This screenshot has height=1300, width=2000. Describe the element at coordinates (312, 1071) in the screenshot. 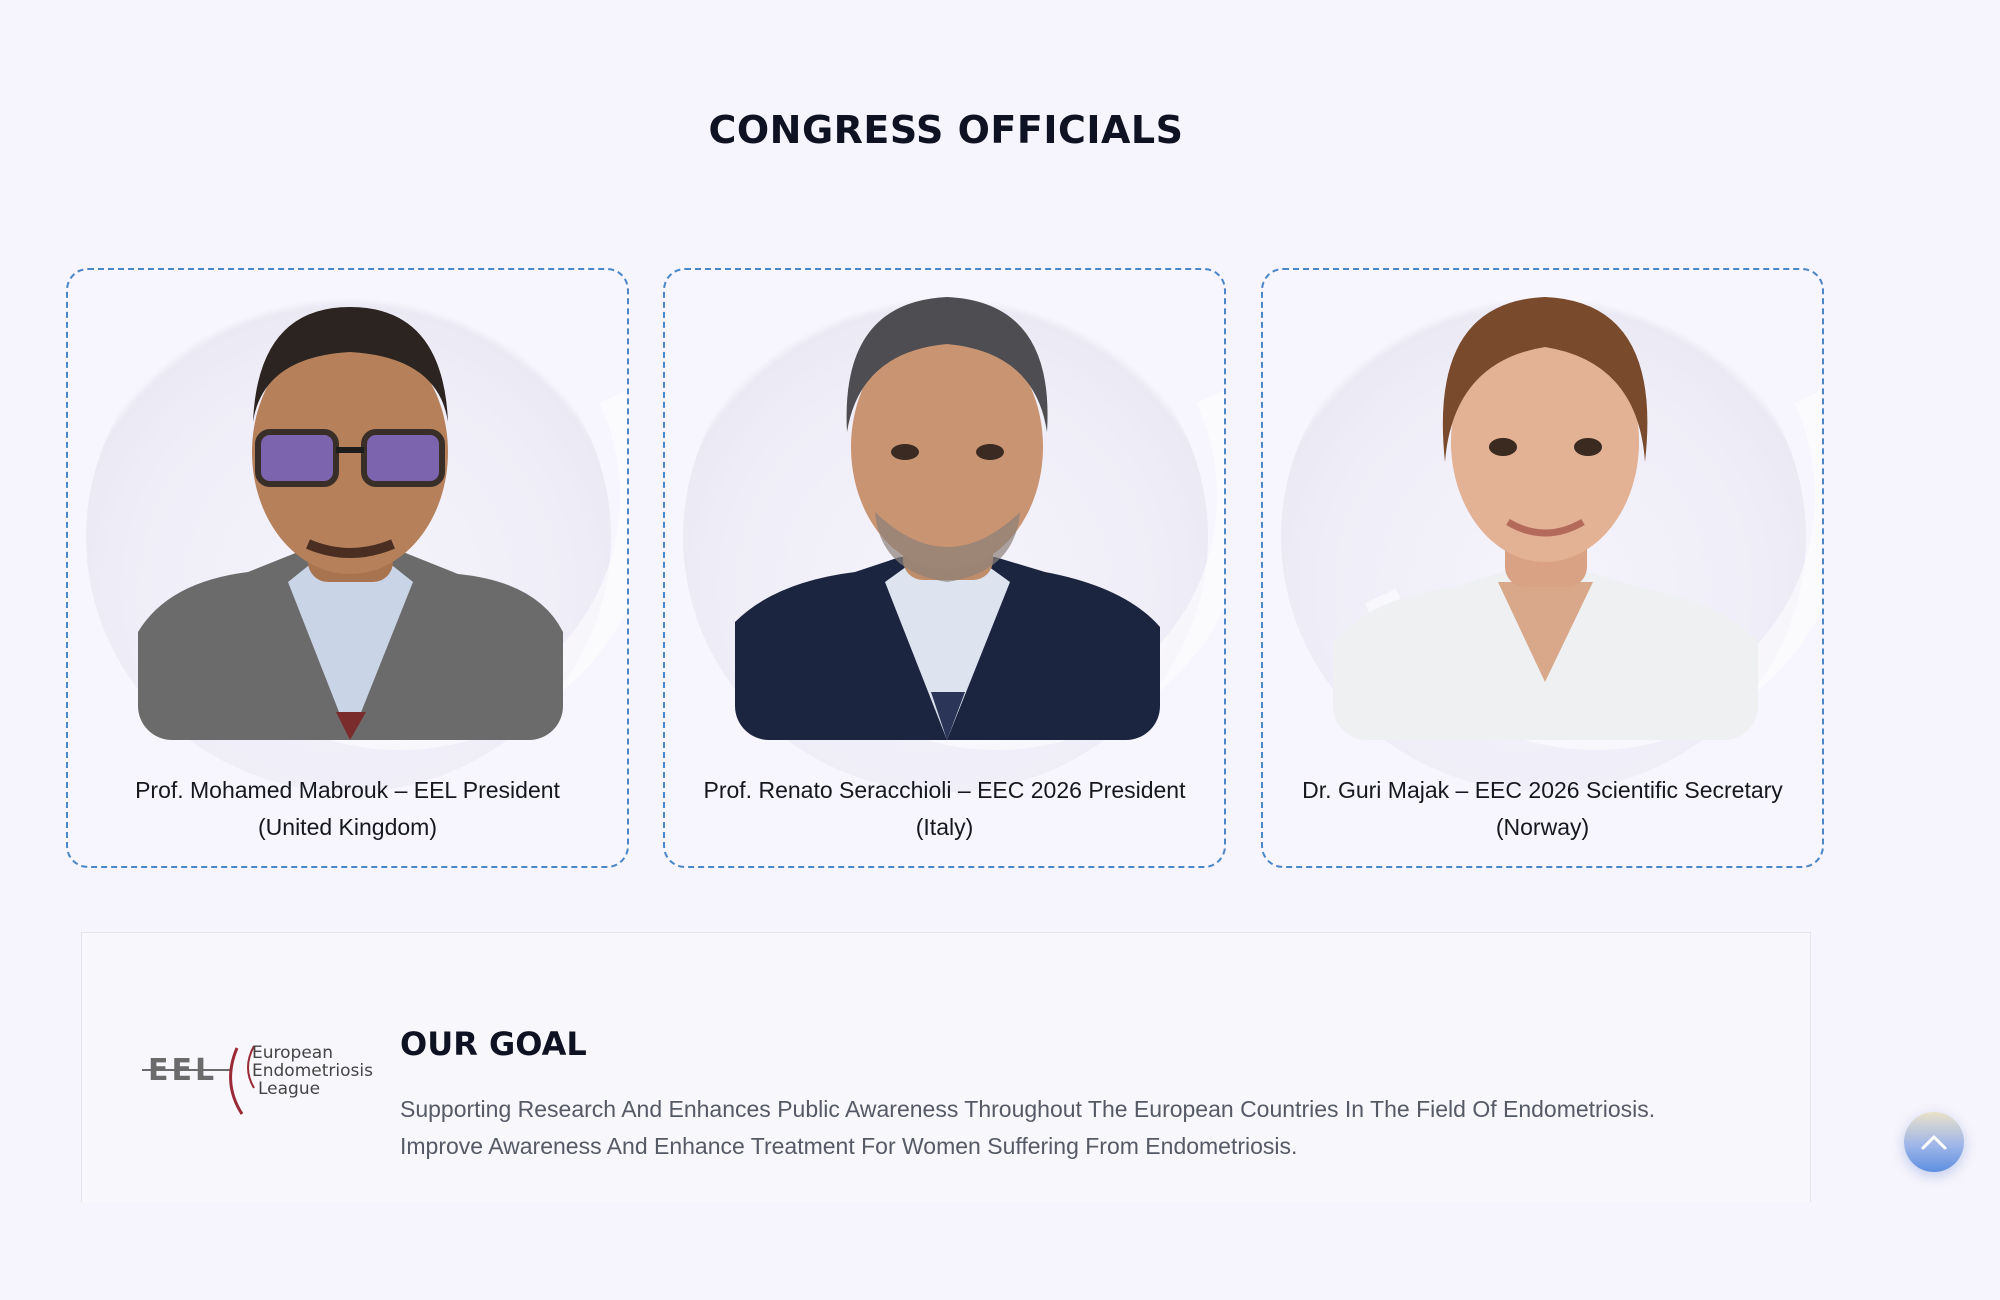

I see `svg-text: Endometriosis` at that location.